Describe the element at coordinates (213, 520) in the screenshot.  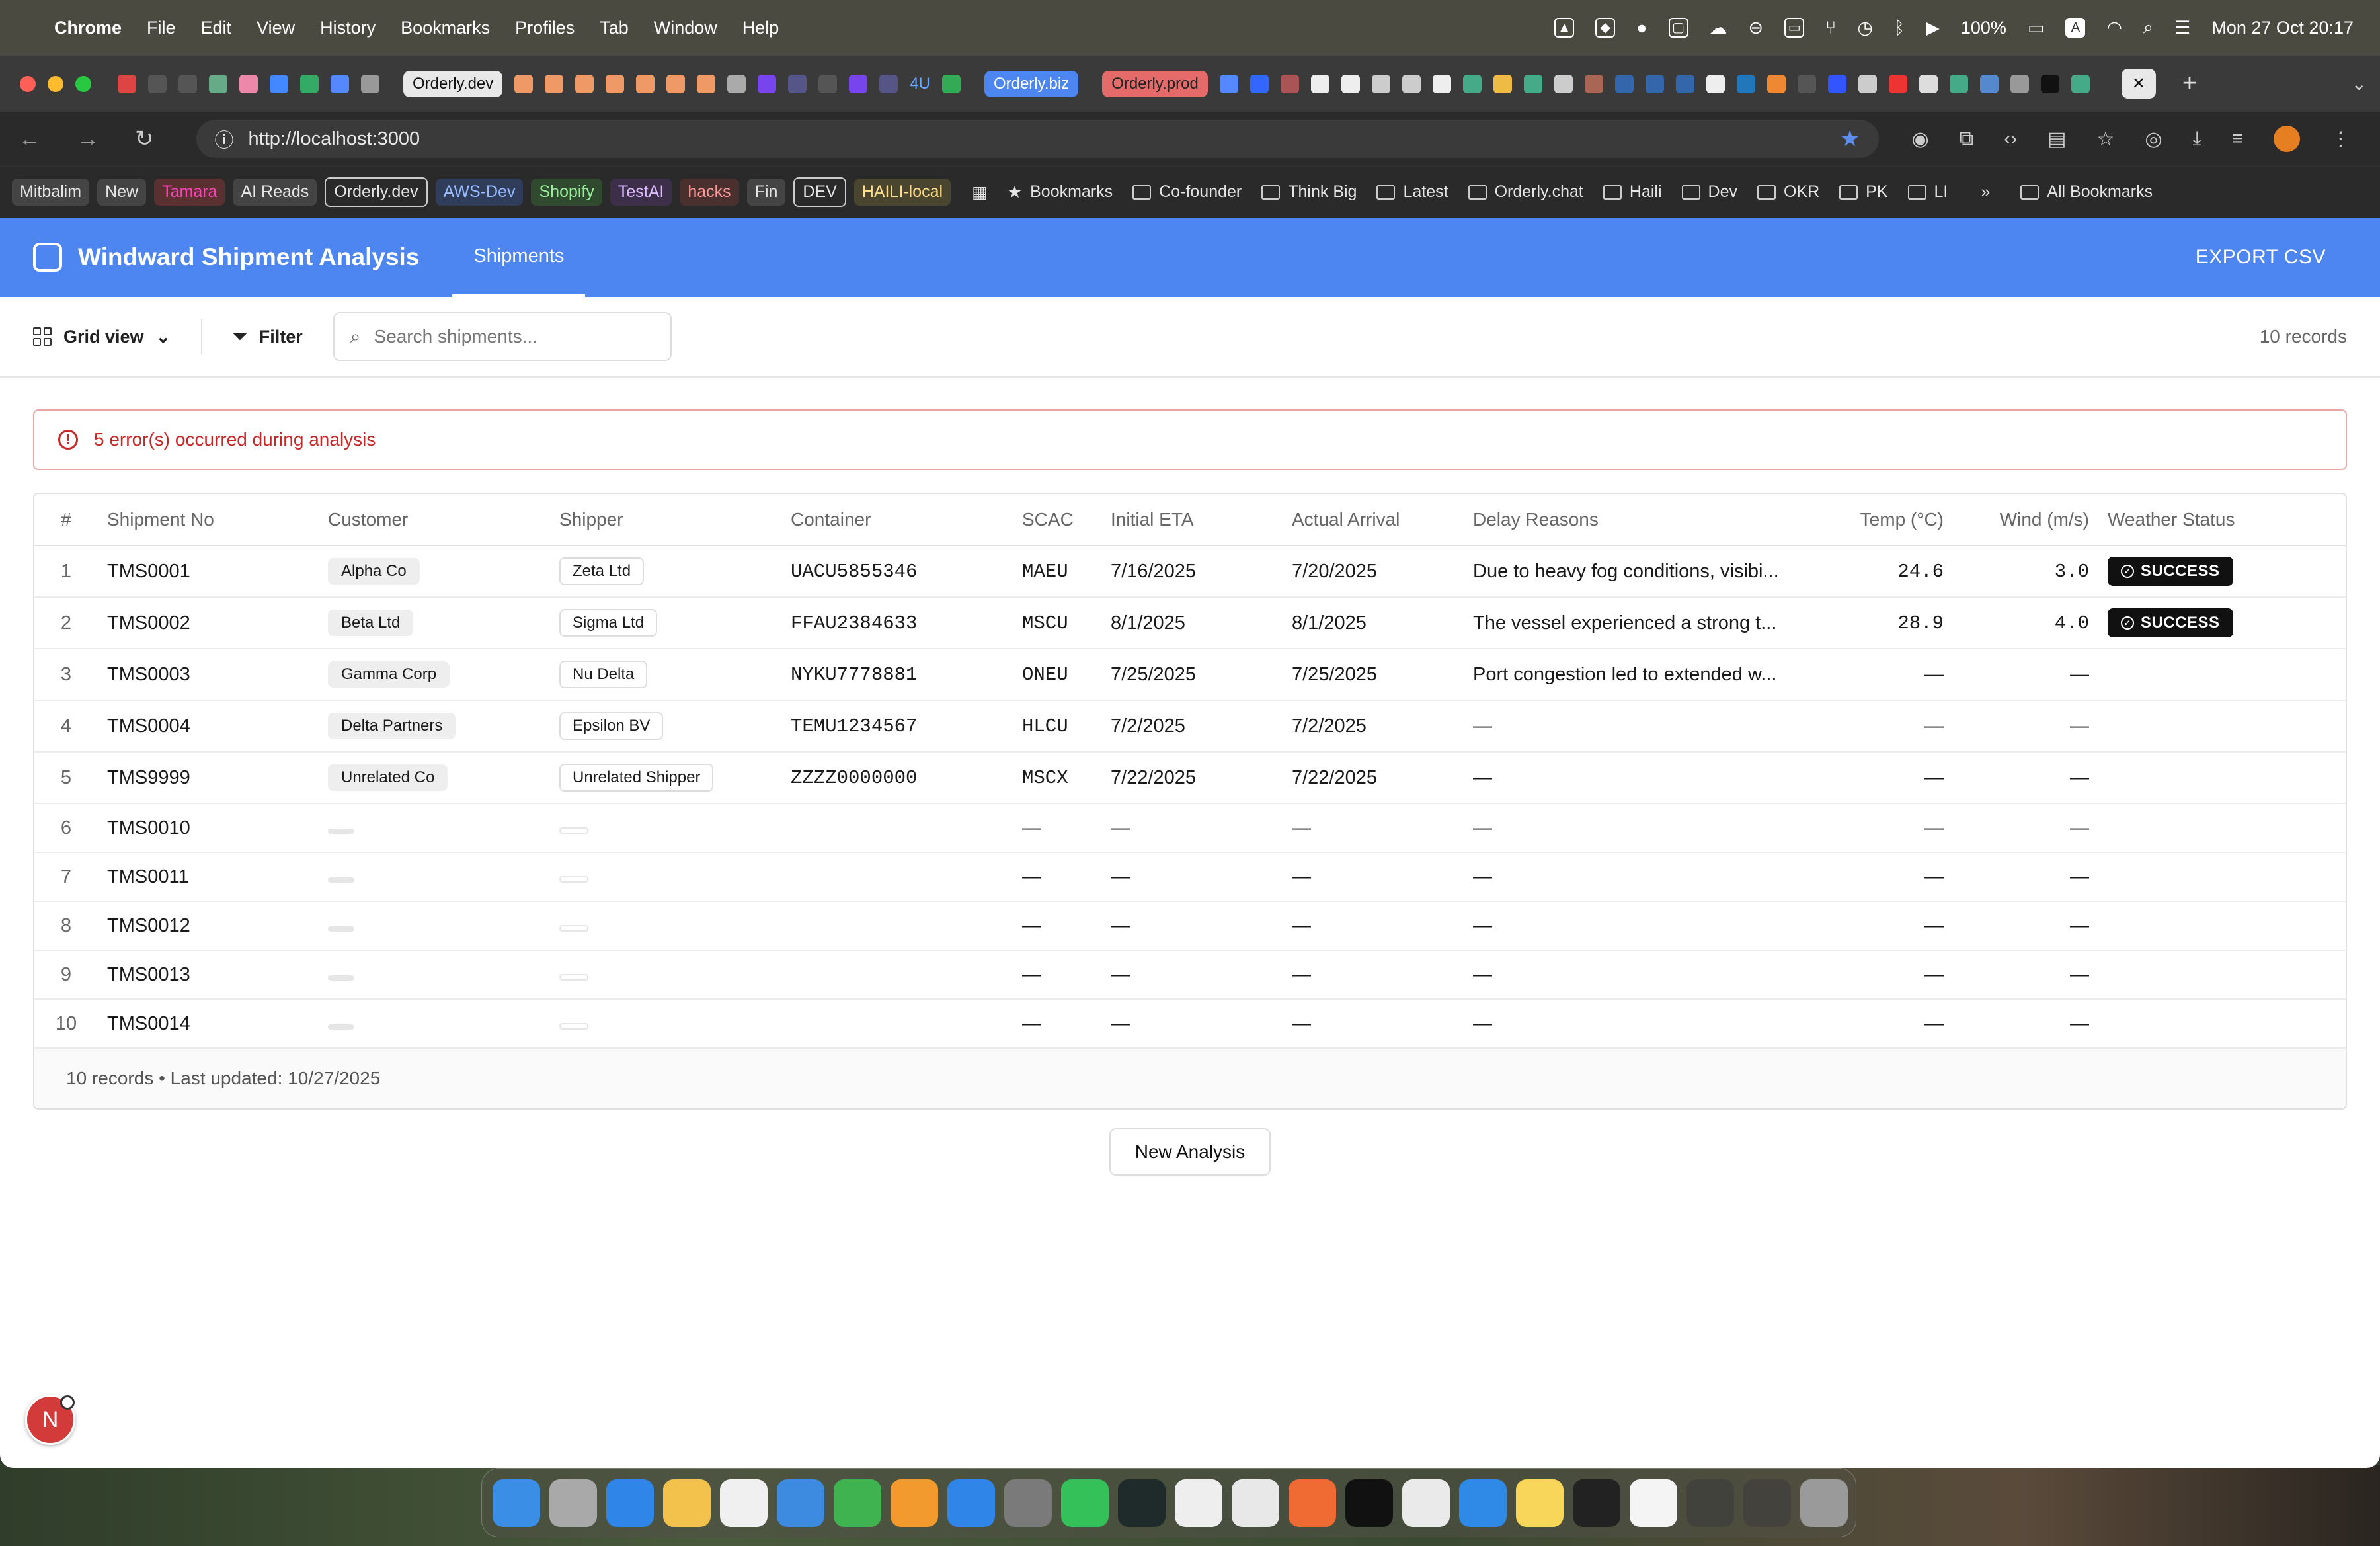
I see `column-header: Shipment No` at that location.